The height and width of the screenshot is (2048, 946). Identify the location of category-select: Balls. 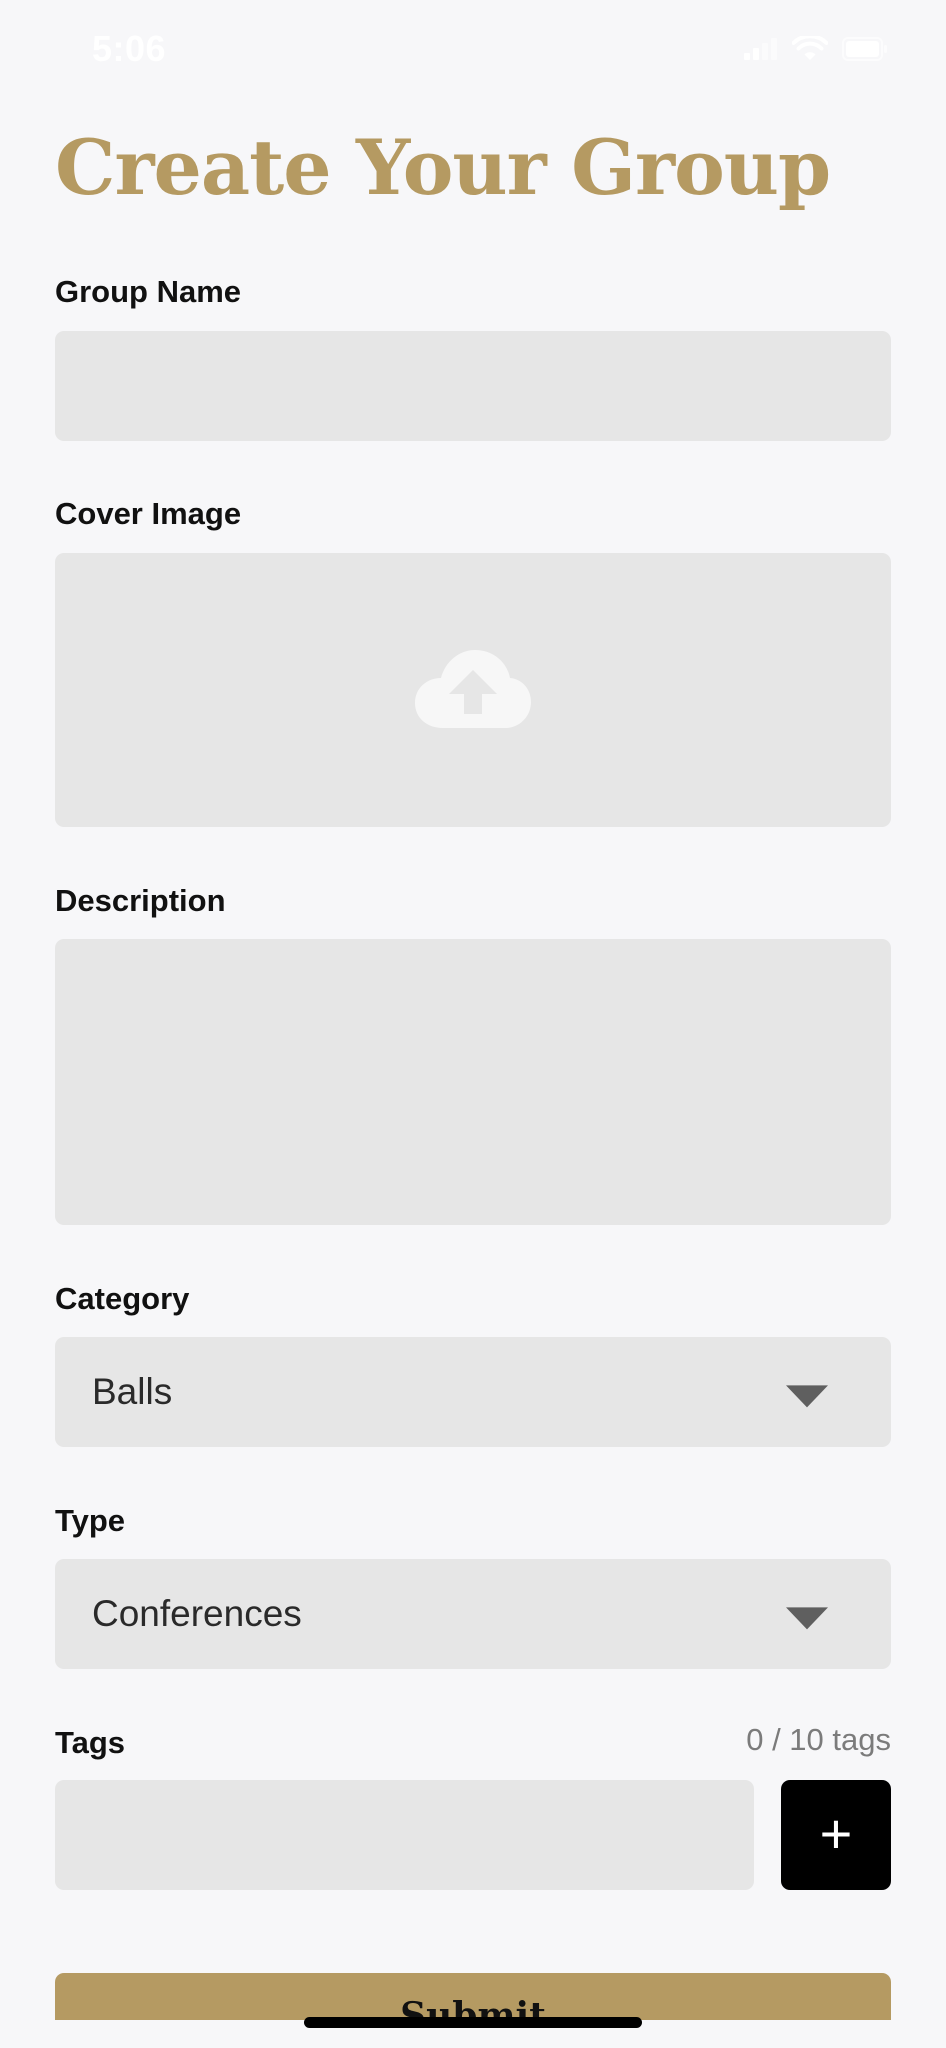
(473, 1392).